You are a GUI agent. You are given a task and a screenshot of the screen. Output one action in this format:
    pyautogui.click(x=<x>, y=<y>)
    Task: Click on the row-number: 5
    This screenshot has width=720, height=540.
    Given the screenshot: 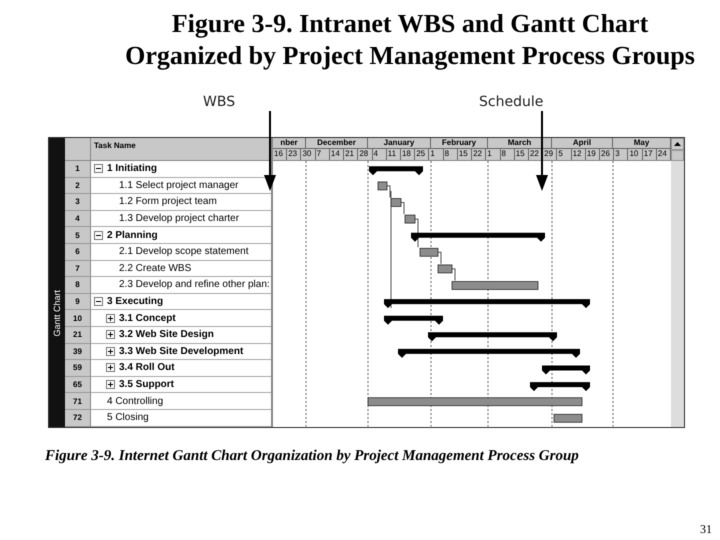 What is the action you would take?
    pyautogui.click(x=78, y=235)
    